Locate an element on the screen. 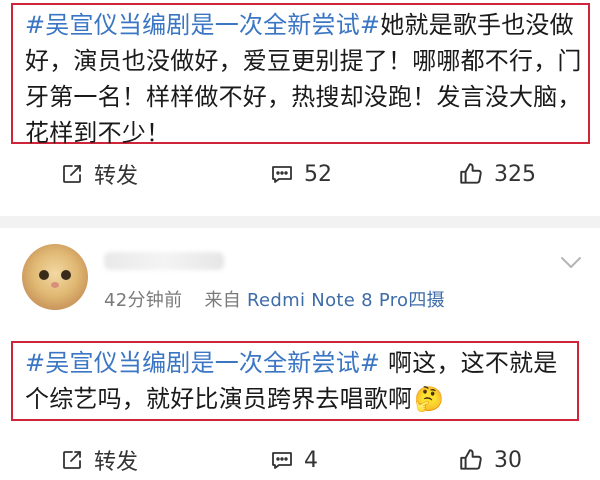  device-source: Redmi Note 8 Pro四摄 is located at coordinates (346, 300).